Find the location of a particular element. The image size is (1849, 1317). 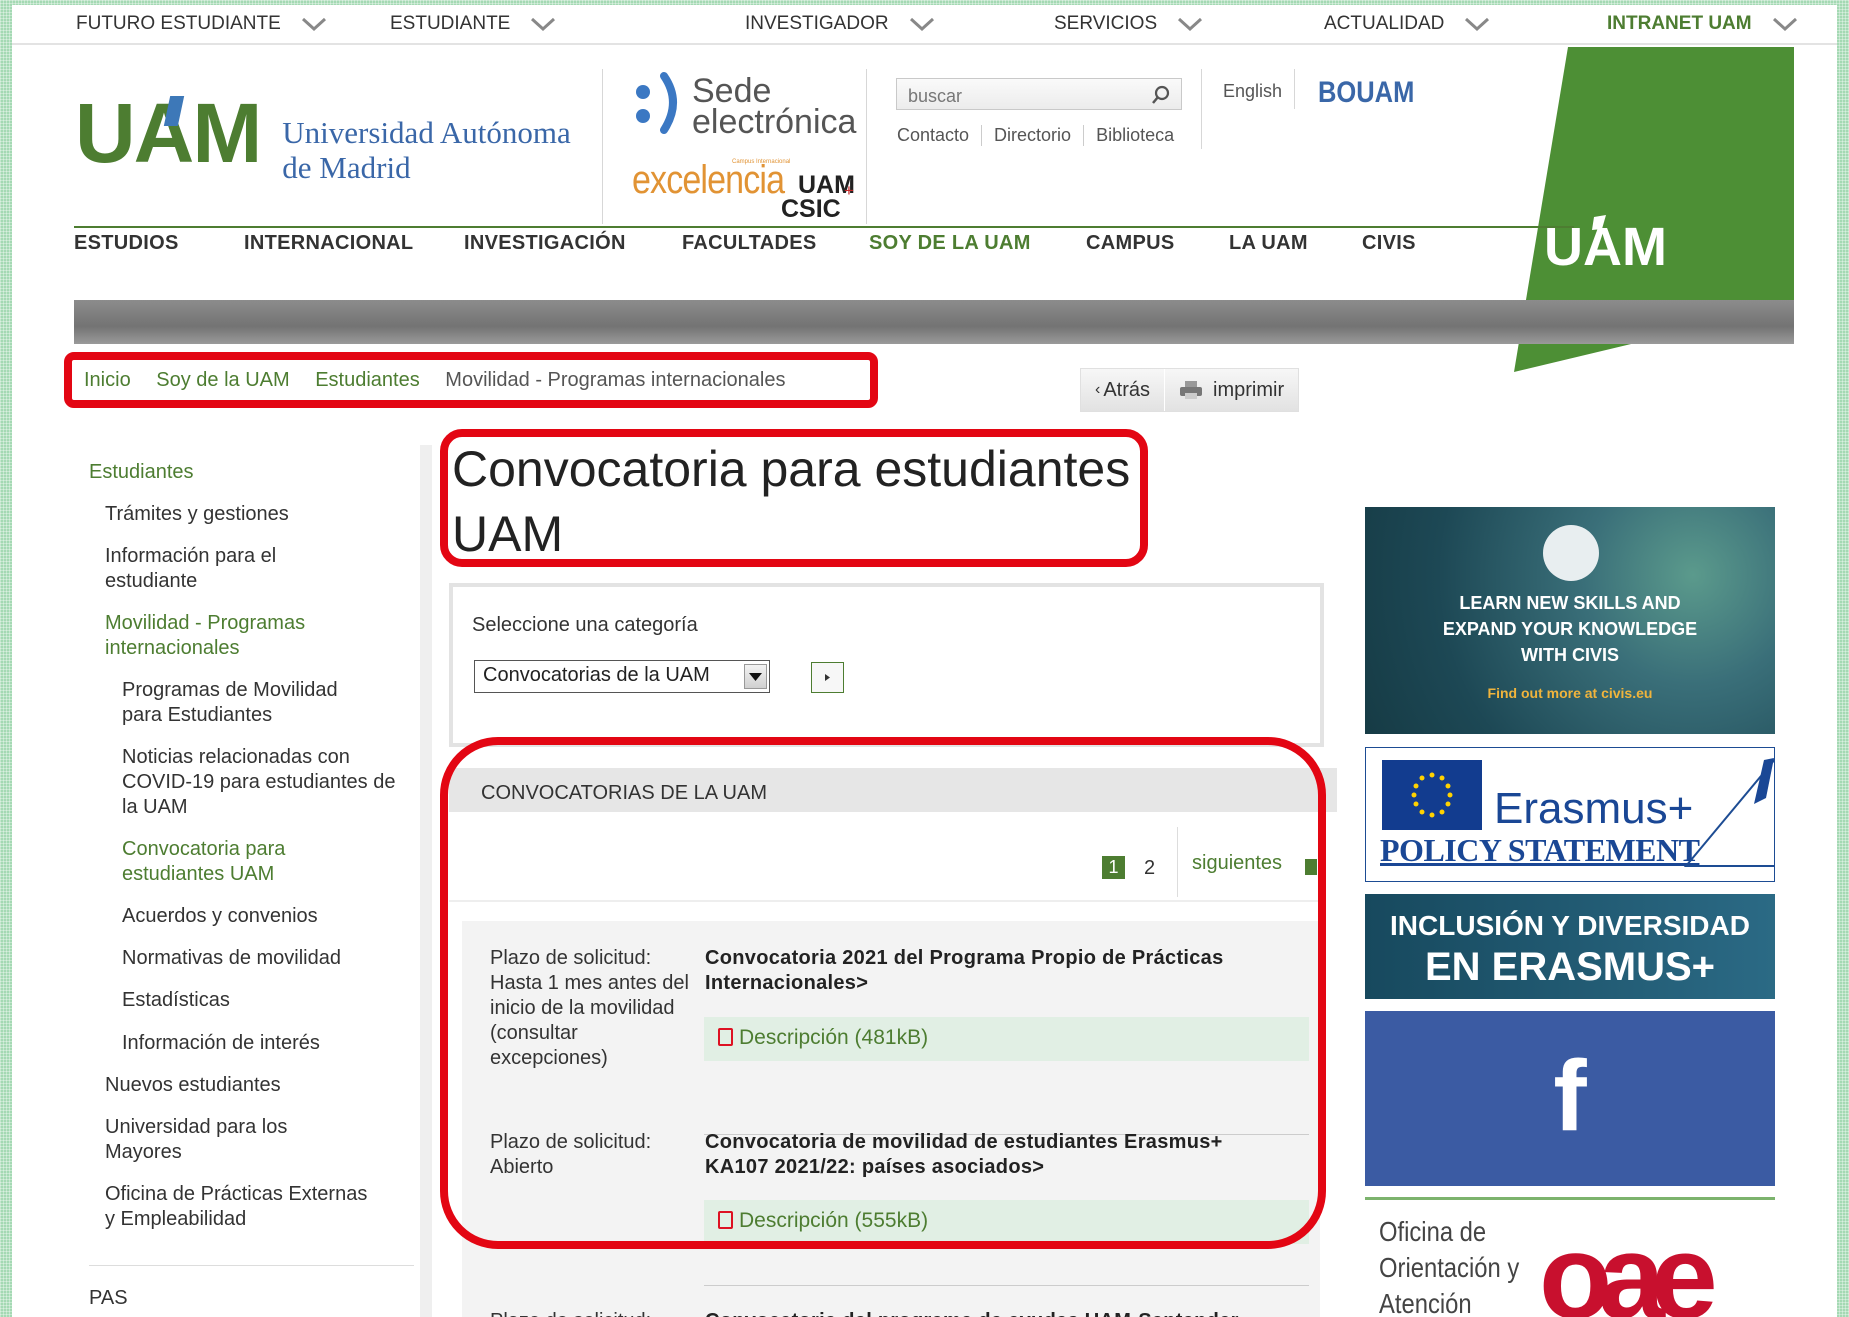

oae-logo: oae is located at coordinates (1633, 1268).